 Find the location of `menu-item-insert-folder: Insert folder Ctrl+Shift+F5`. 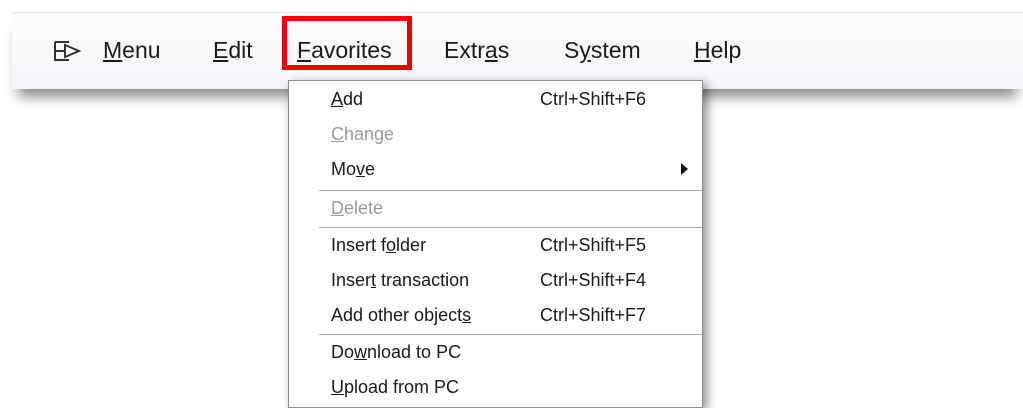

menu-item-insert-folder: Insert folder Ctrl+Shift+F5 is located at coordinates (495, 245).